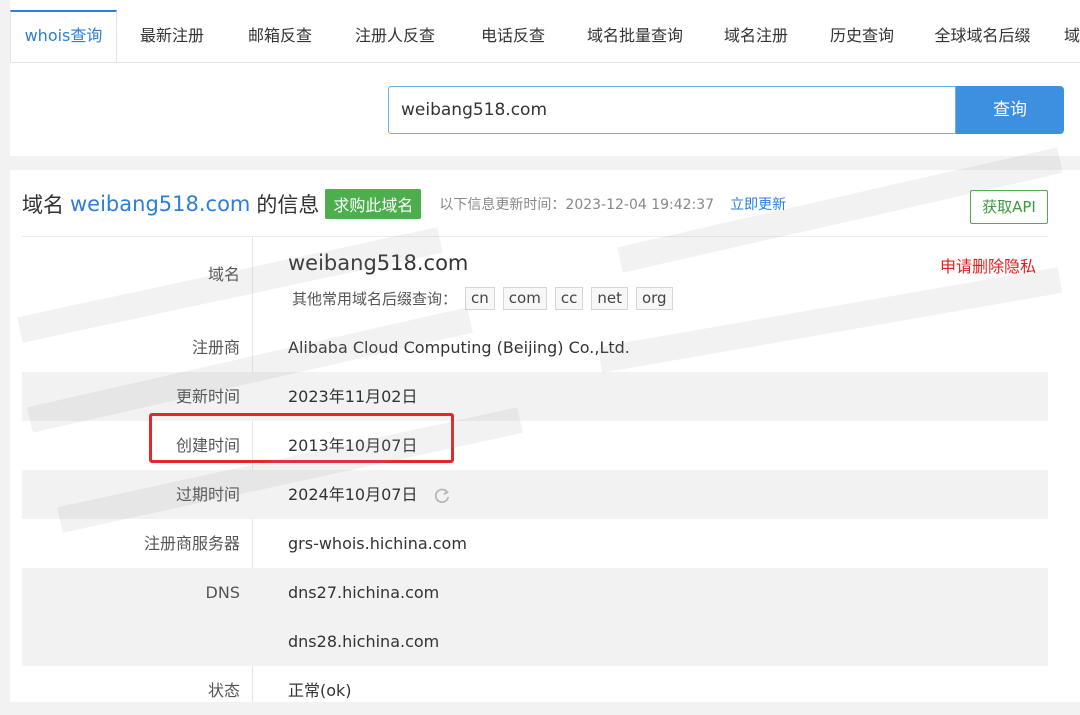  I want to click on dns-value: dns27.hichina.com, so click(364, 592).